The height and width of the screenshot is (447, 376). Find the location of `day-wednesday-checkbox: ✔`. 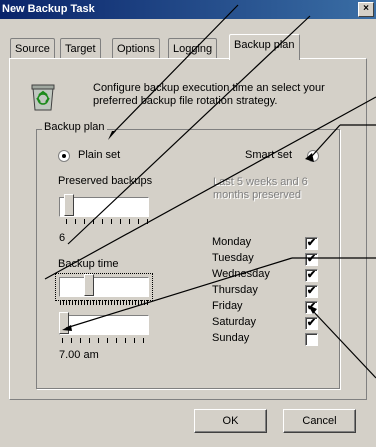

day-wednesday-checkbox: ✔ is located at coordinates (311, 275).